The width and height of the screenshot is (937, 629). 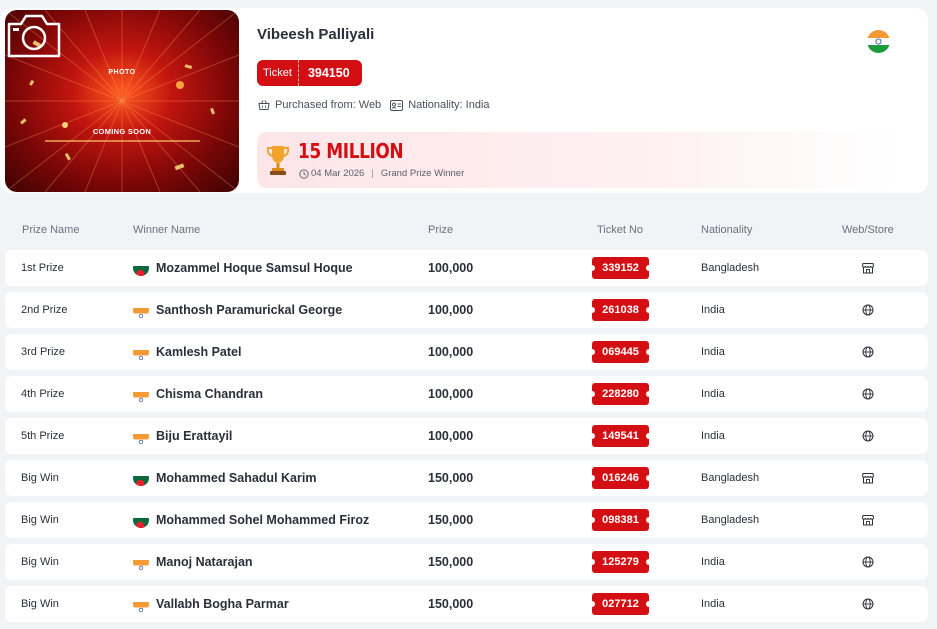 What do you see at coordinates (449, 105) in the screenshot?
I see `nationality: Nationality: India` at bounding box center [449, 105].